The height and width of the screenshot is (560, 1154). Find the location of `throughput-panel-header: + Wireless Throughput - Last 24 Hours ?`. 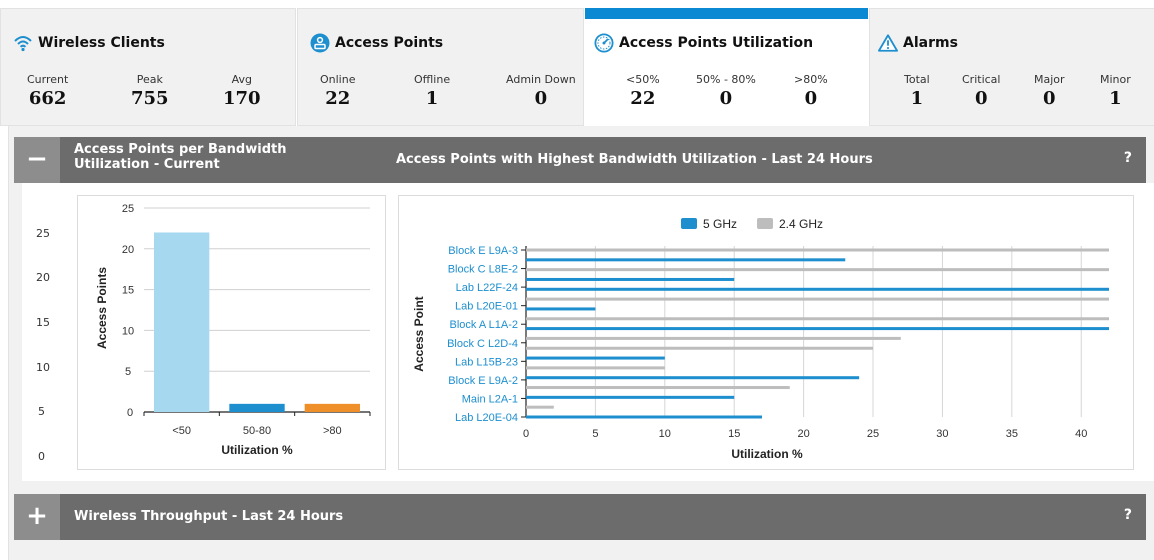

throughput-panel-header: + Wireless Throughput - Last 24 Hours ? is located at coordinates (580, 517).